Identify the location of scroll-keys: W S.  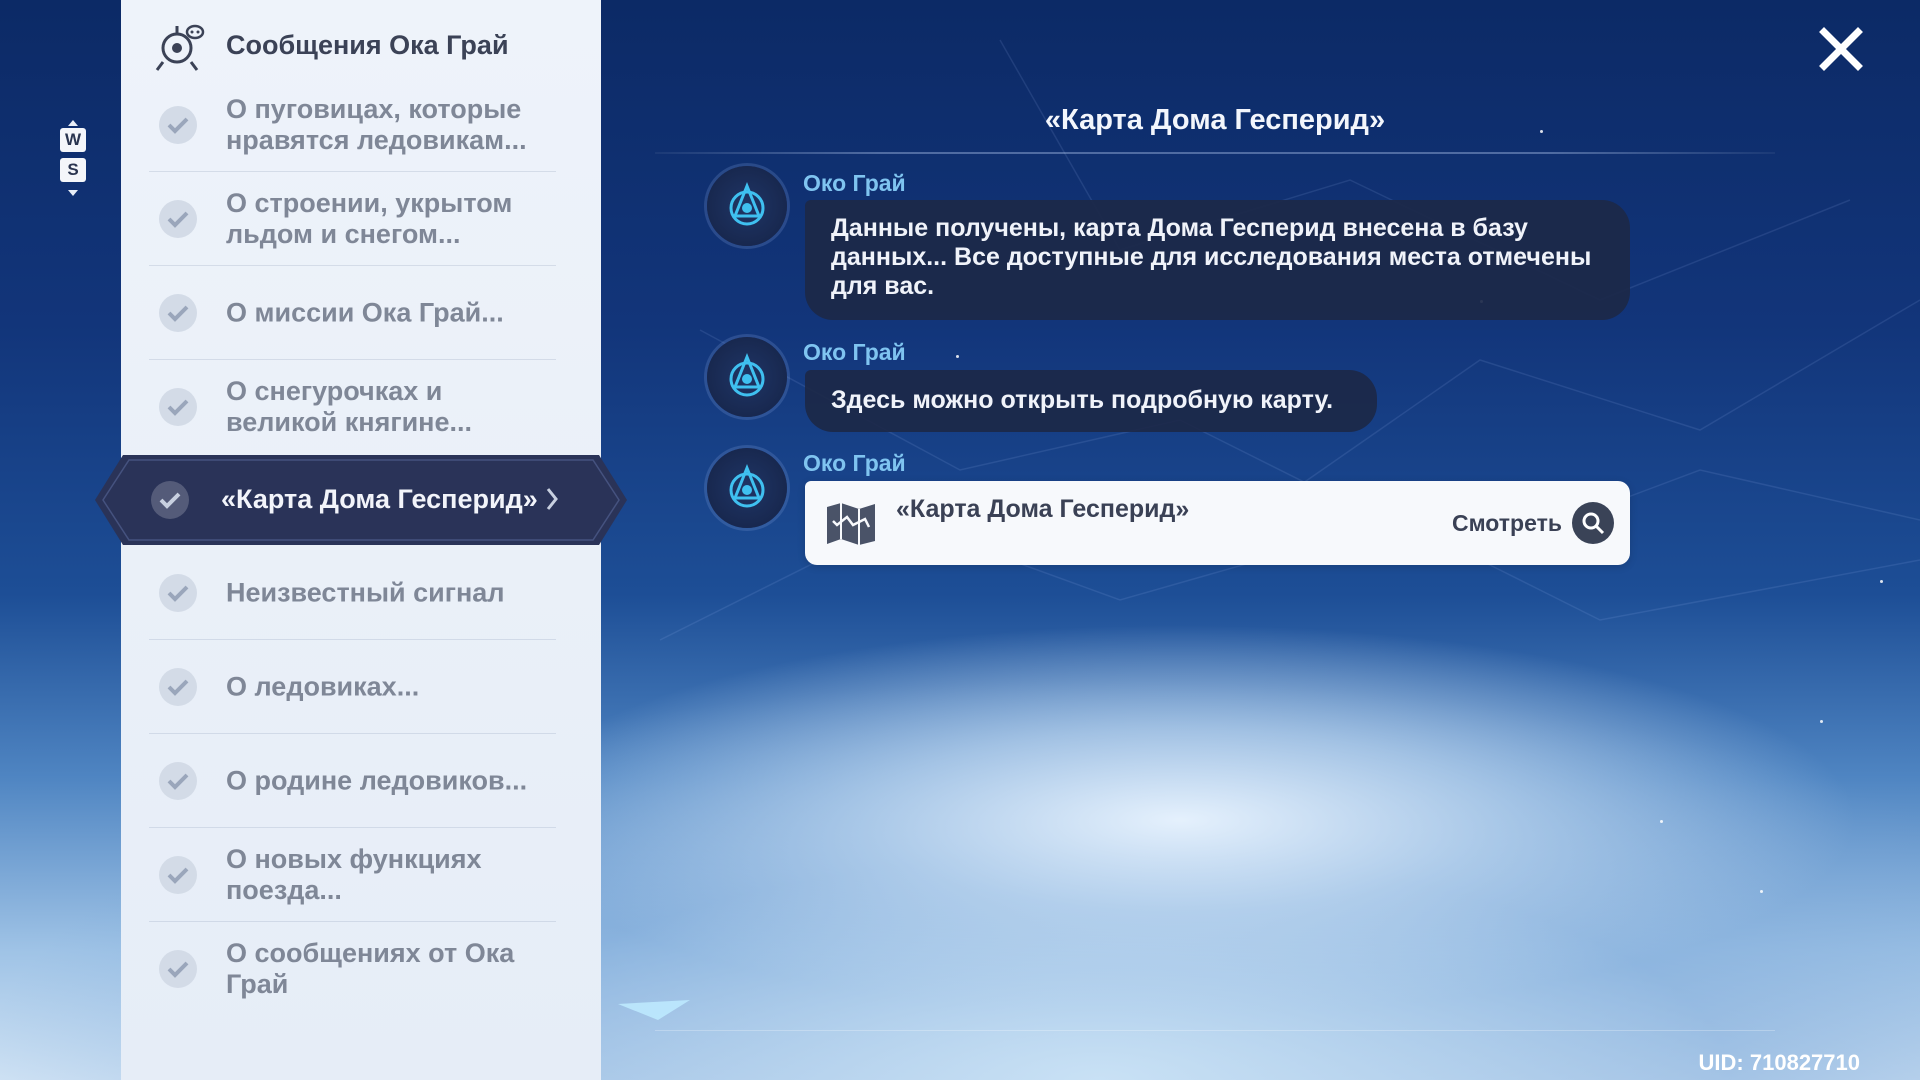
(73, 158).